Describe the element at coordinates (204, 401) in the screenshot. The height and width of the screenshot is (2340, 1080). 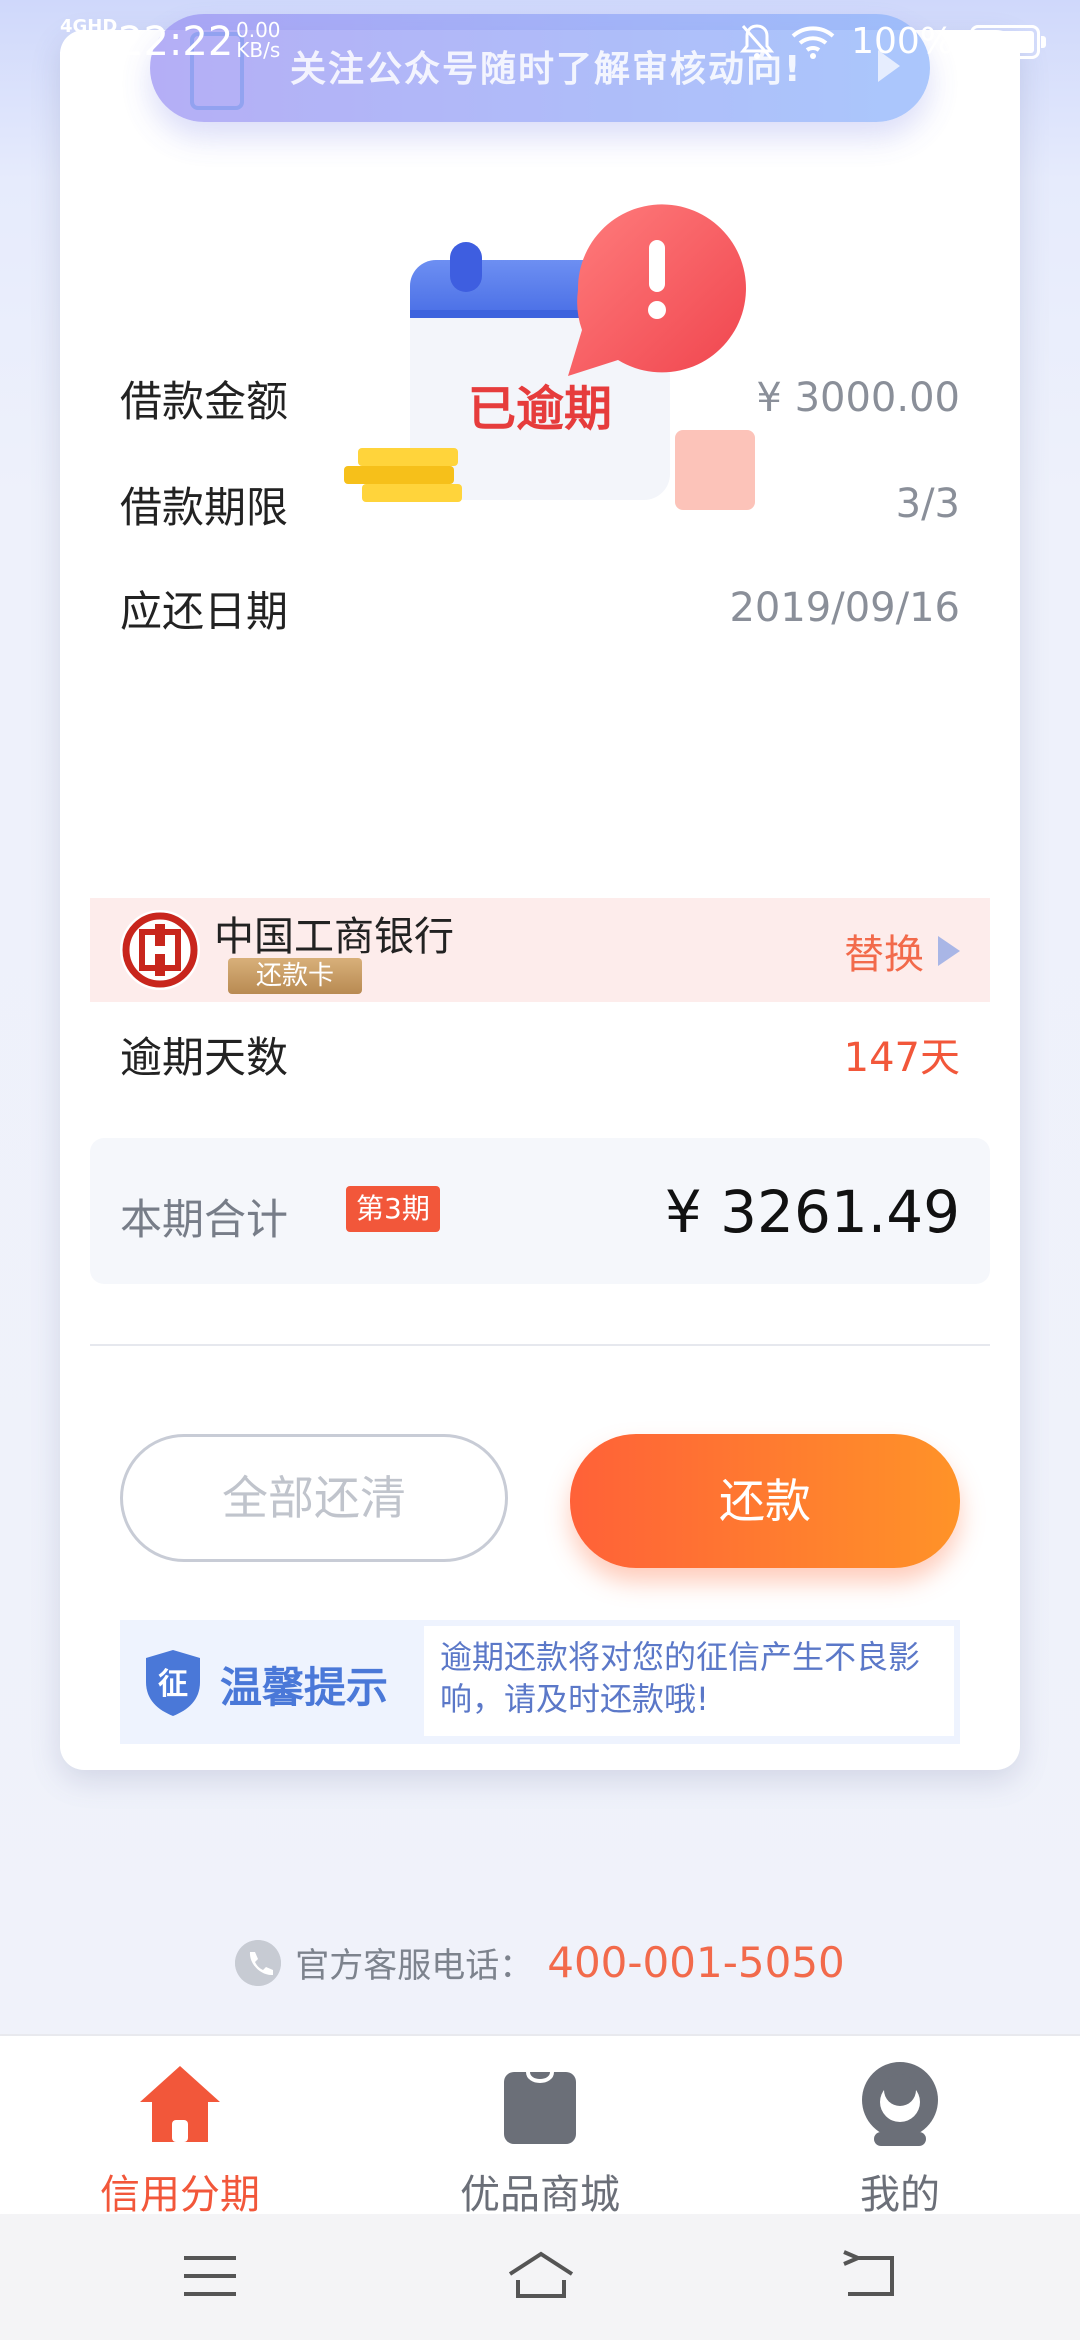
I see `loan-amount-label: 借款金额` at that location.